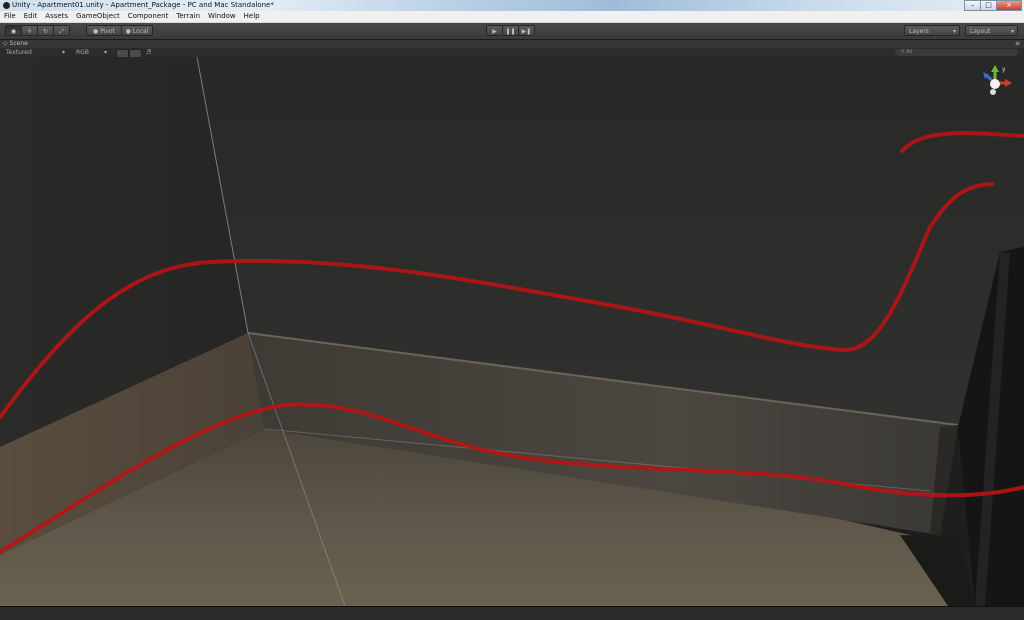  I want to click on close-button: ×, so click(1009, 5).